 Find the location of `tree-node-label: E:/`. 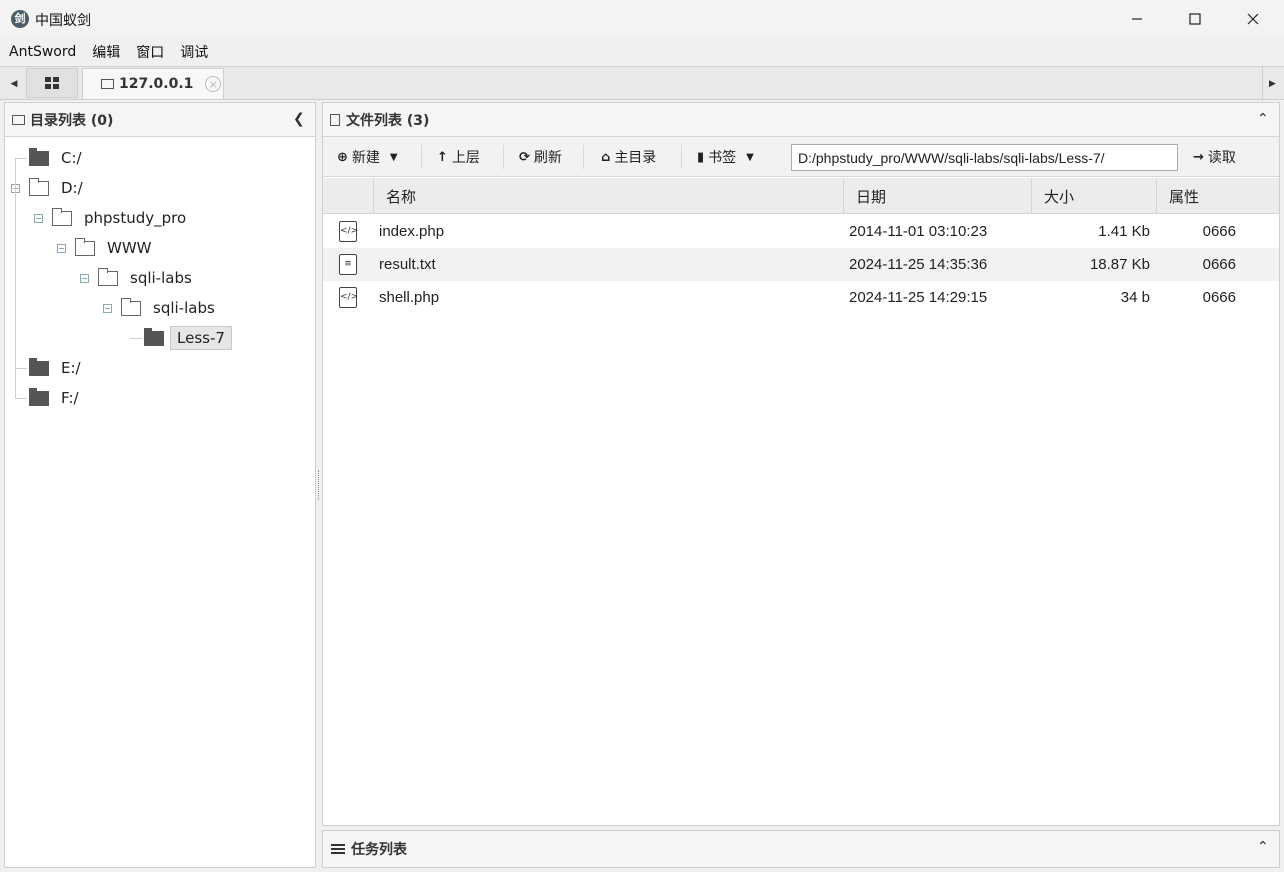

tree-node-label: E:/ is located at coordinates (71, 368).